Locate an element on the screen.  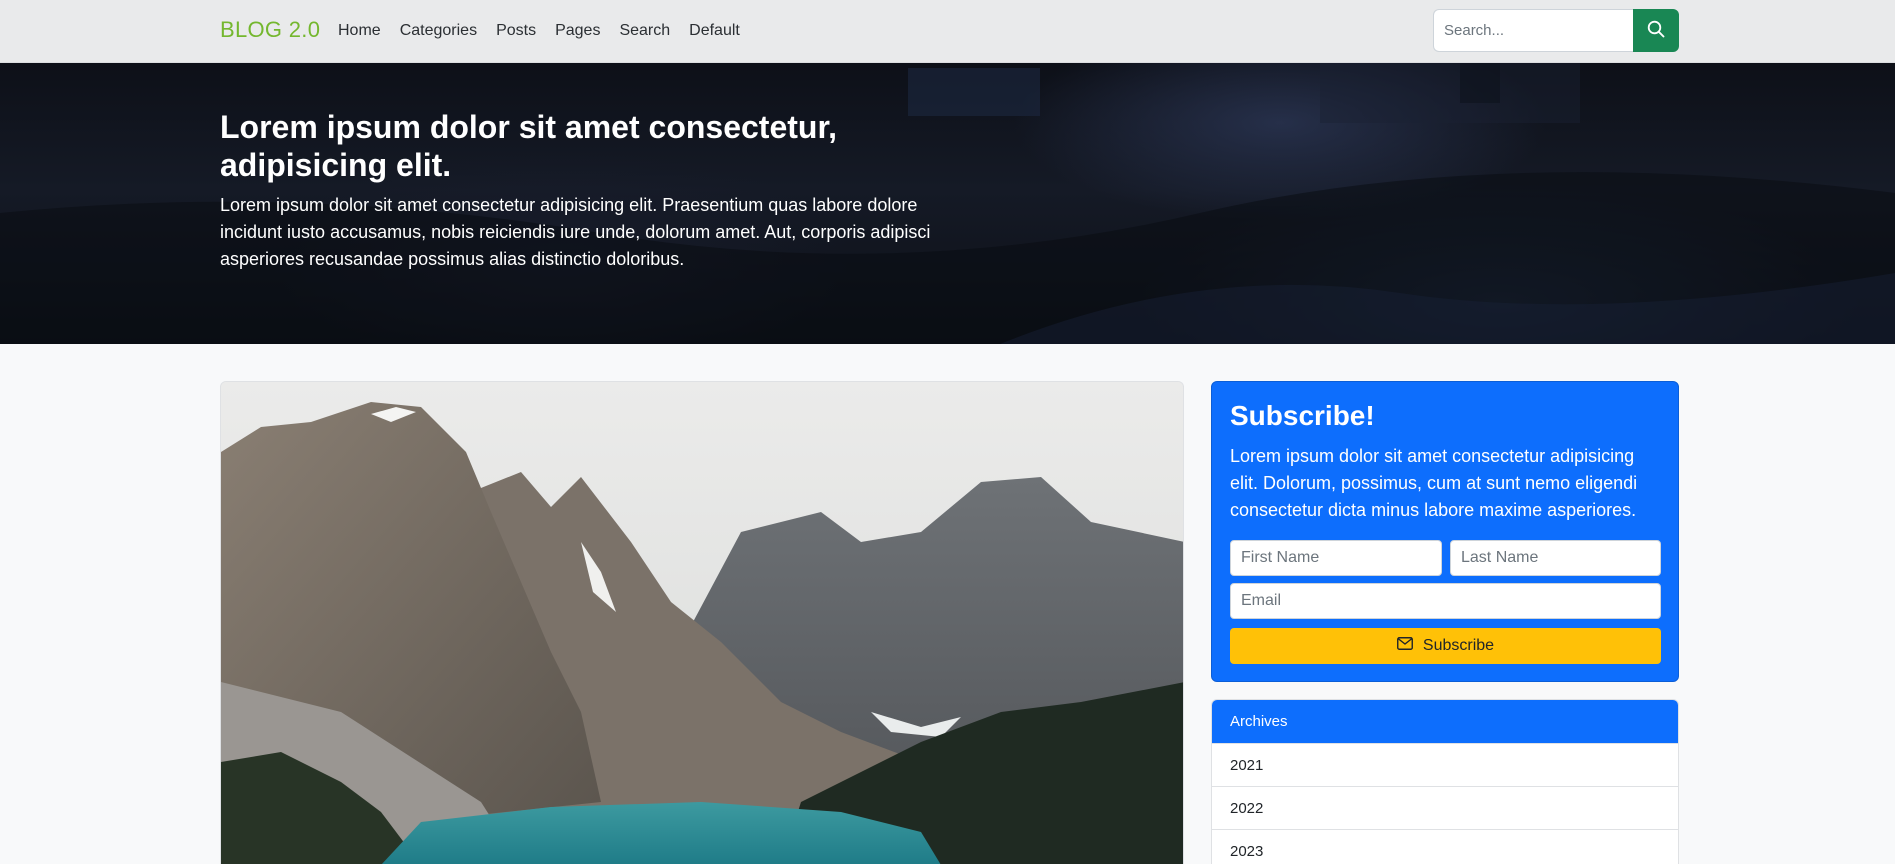
nav-link-home: Home is located at coordinates (359, 31).